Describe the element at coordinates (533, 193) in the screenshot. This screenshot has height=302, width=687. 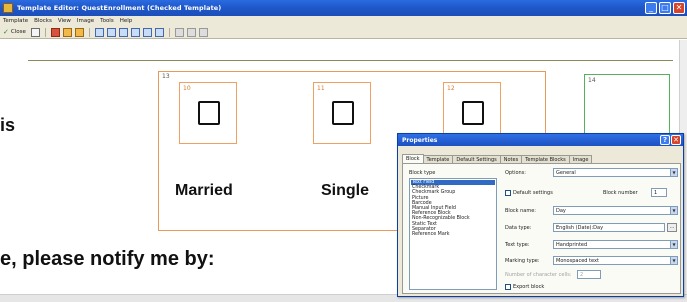
I see `default-settings-label: Default settings` at that location.